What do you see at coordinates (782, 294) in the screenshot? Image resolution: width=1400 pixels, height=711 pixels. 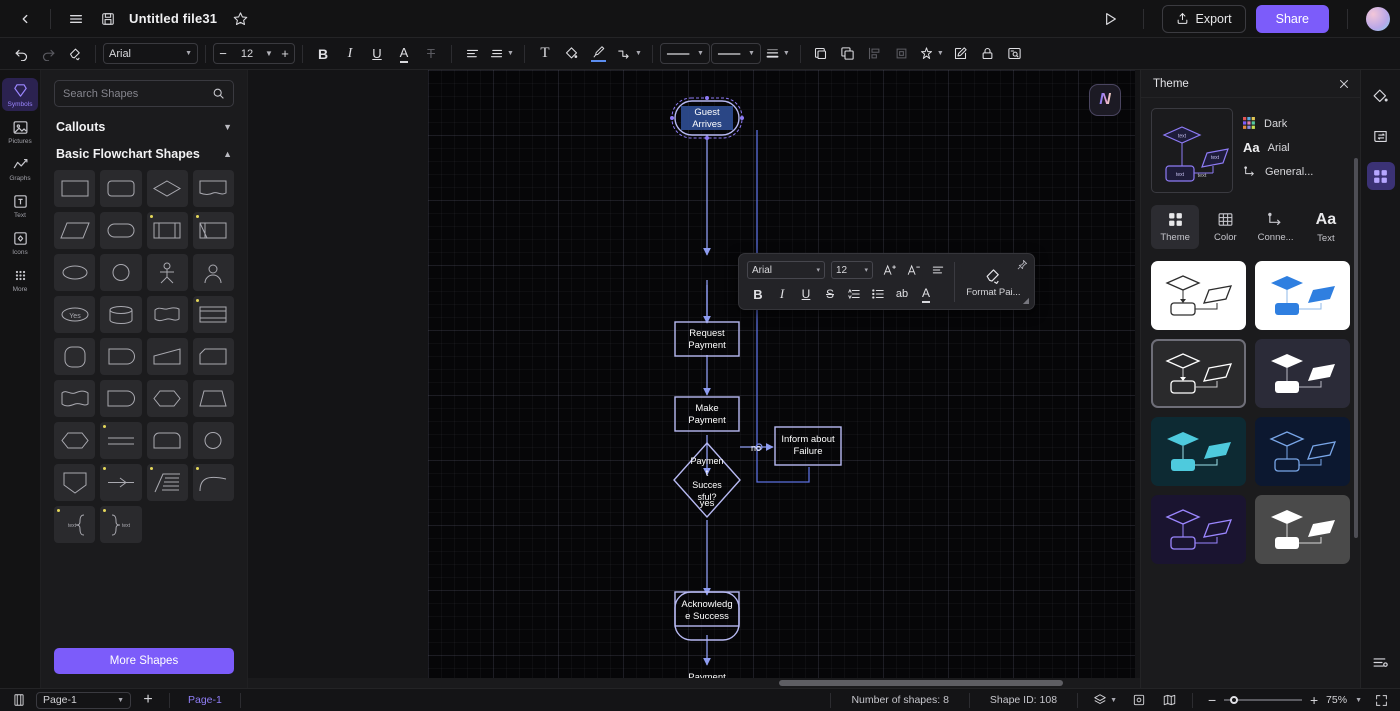 I see `italic-icon: I` at bounding box center [782, 294].